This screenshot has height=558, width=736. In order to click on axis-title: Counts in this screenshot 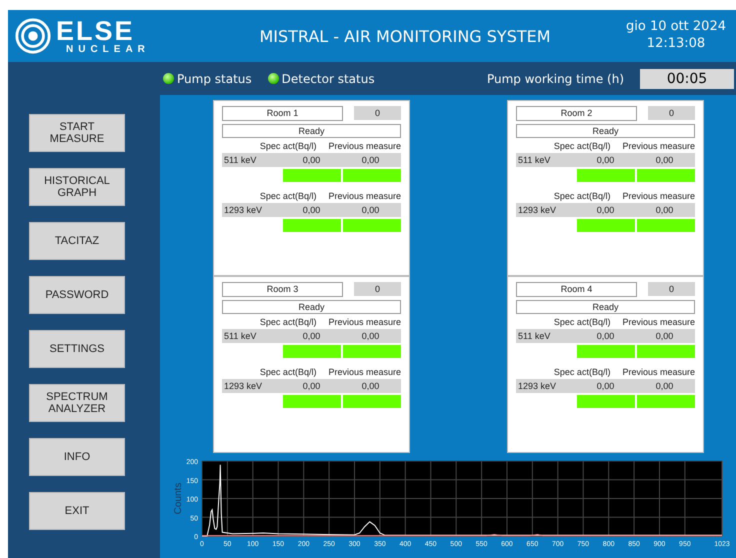, I will do `click(178, 498)`.